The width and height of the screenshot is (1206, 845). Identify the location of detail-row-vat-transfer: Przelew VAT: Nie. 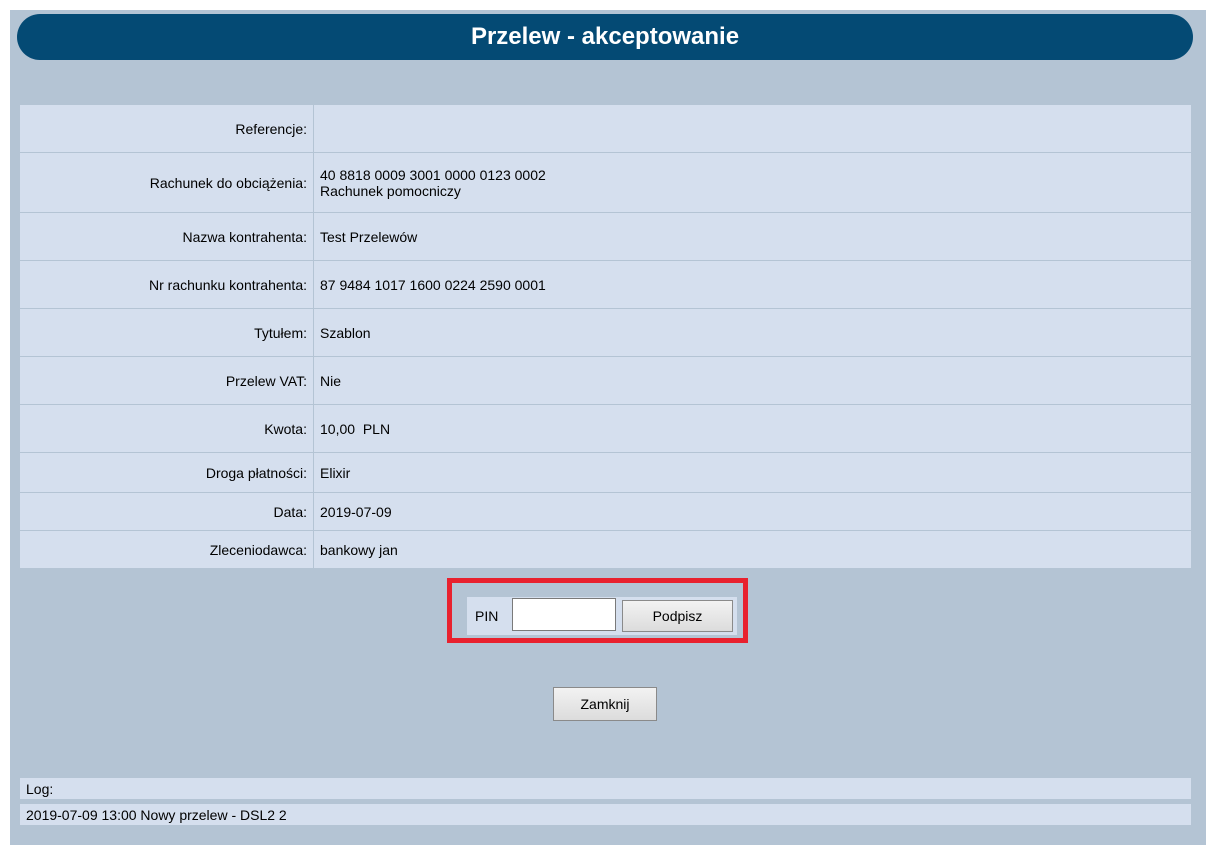
(605, 380).